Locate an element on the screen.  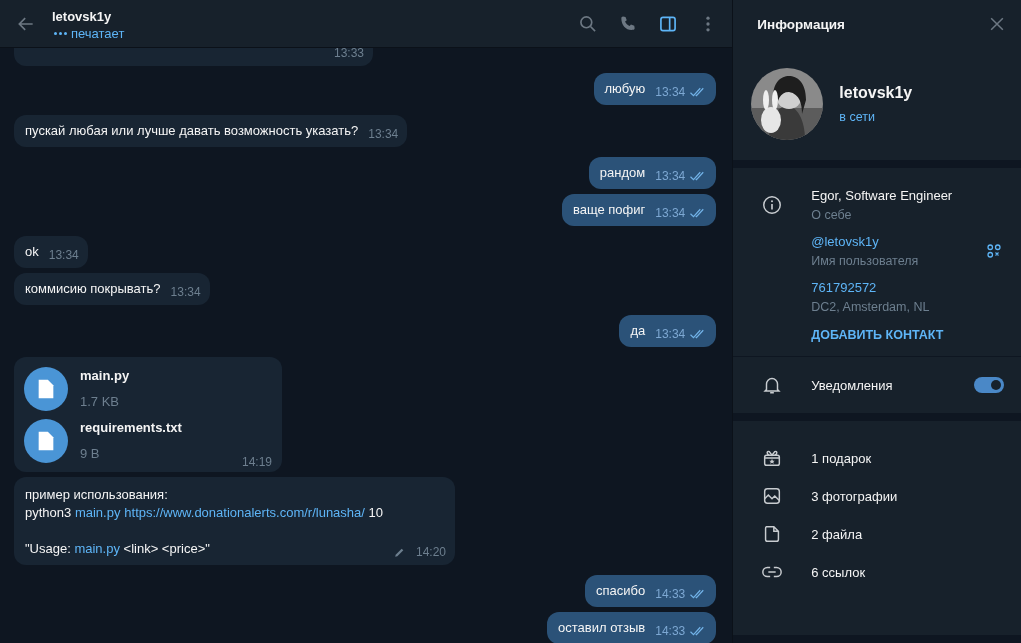
message-time: 14:20 is located at coordinates (431, 552).